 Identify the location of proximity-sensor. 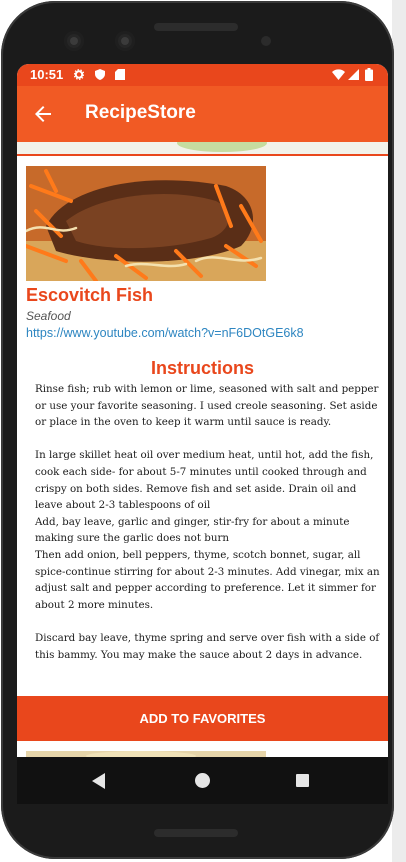
(266, 41).